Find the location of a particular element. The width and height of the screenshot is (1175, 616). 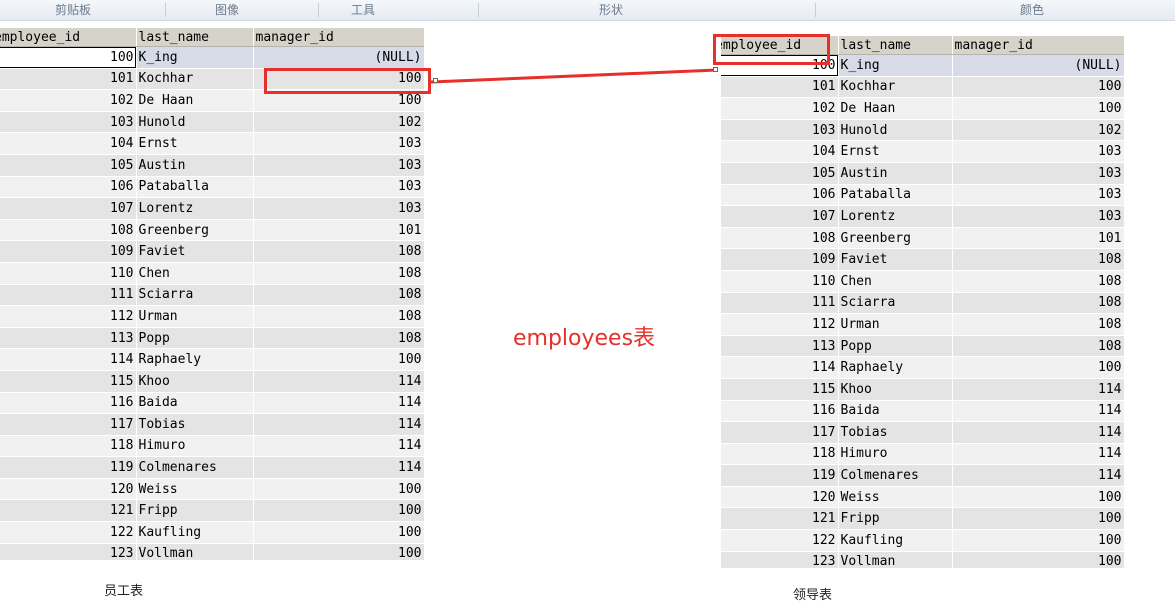

connector-line is located at coordinates (574, 76).